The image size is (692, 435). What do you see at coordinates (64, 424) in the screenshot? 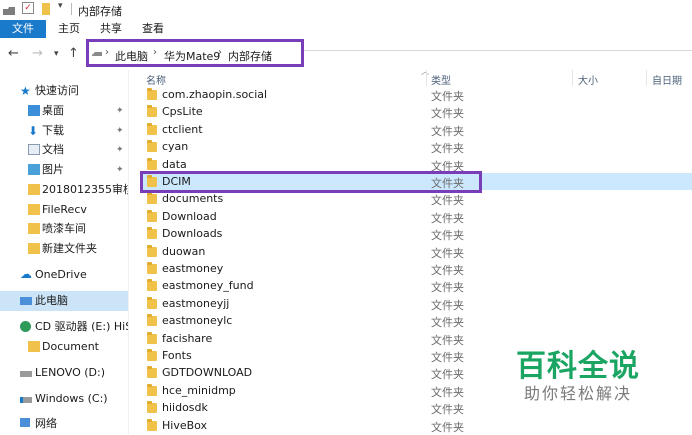
I see `sidebar-item-network: 网络` at bounding box center [64, 424].